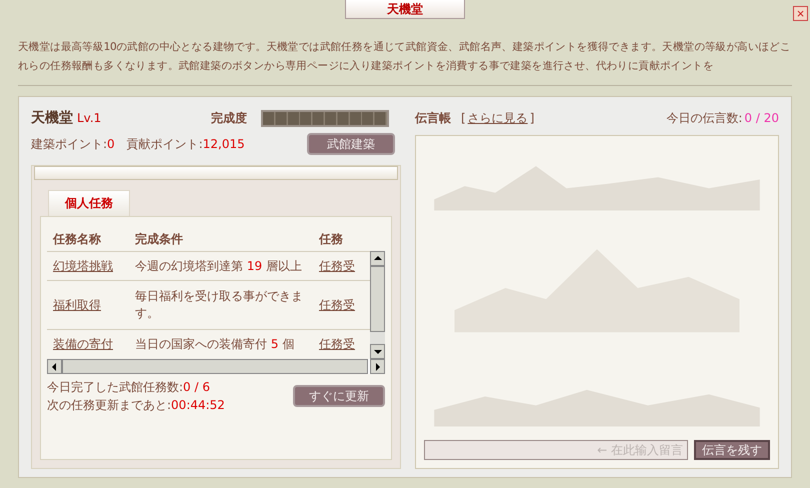  What do you see at coordinates (77, 239) in the screenshot?
I see `column-header: 任務名称` at bounding box center [77, 239].